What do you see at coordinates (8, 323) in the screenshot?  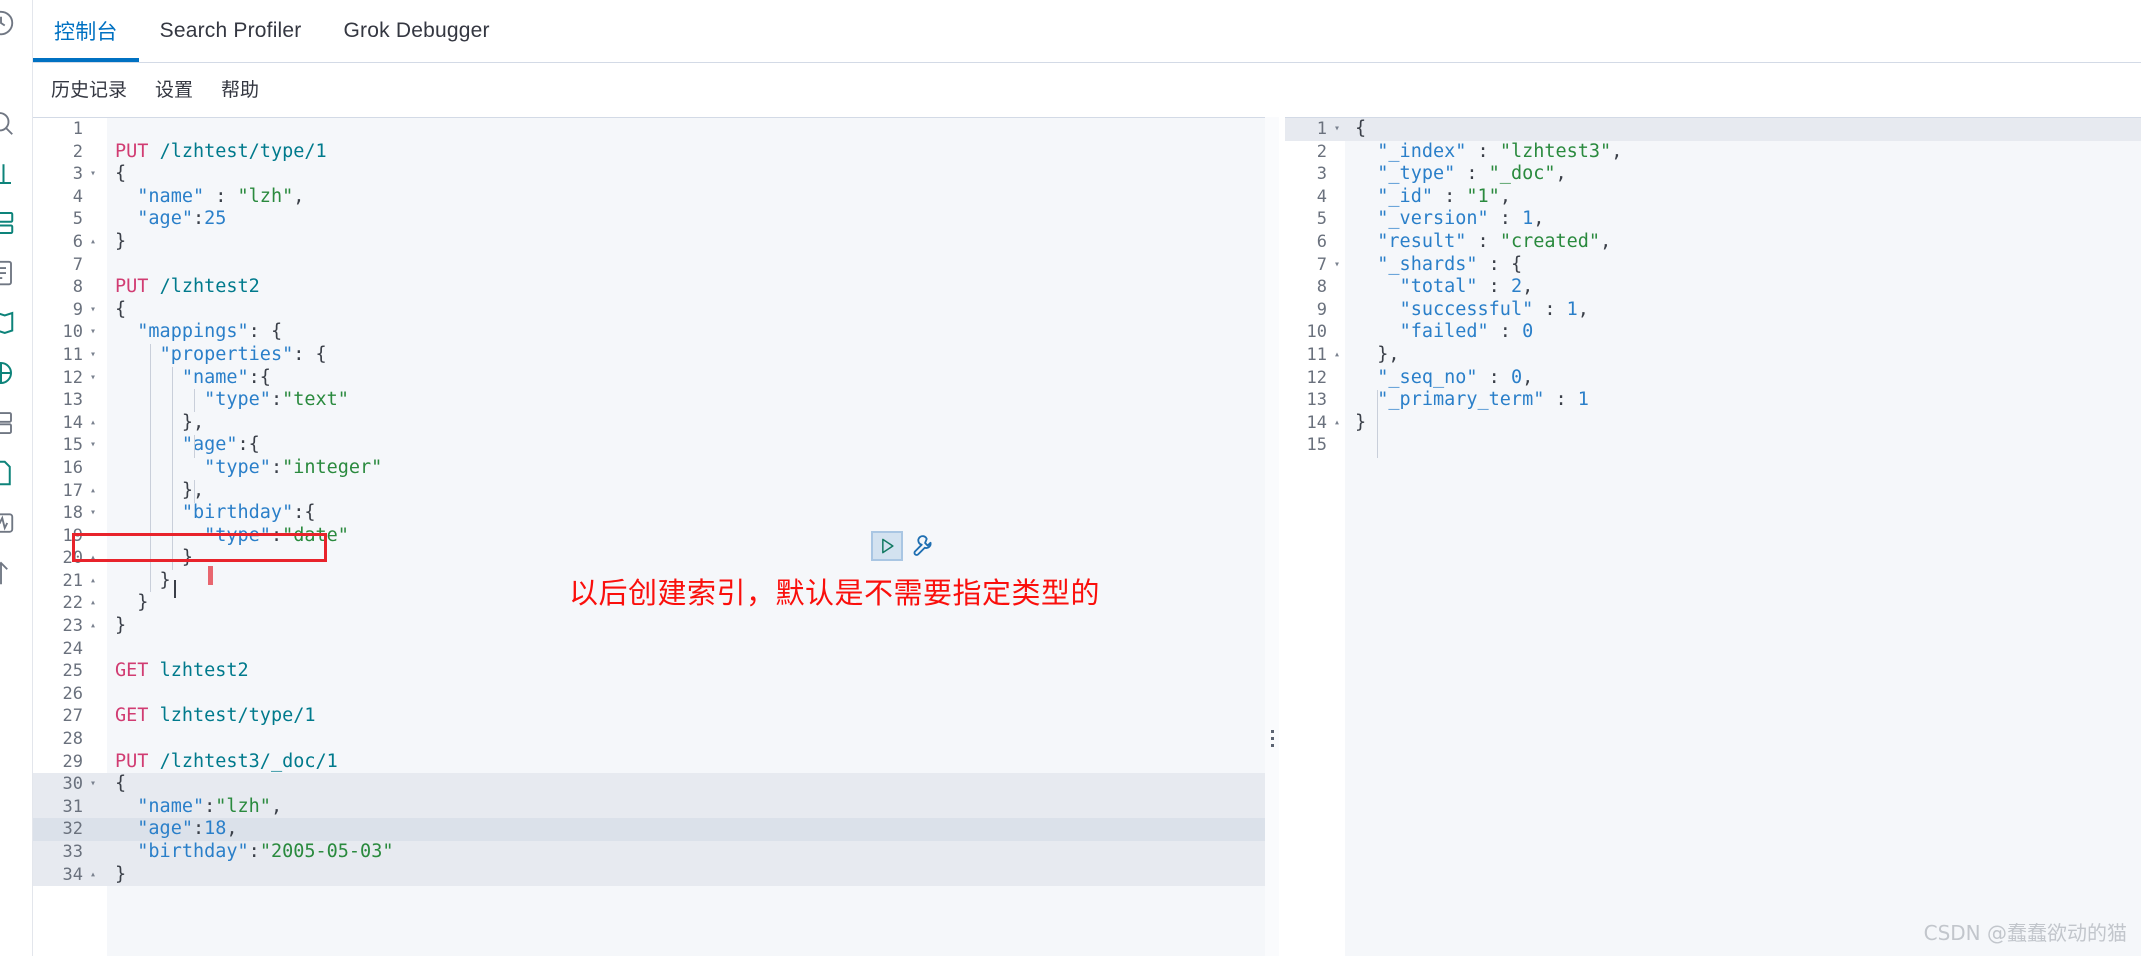 I see `maps-icon` at bounding box center [8, 323].